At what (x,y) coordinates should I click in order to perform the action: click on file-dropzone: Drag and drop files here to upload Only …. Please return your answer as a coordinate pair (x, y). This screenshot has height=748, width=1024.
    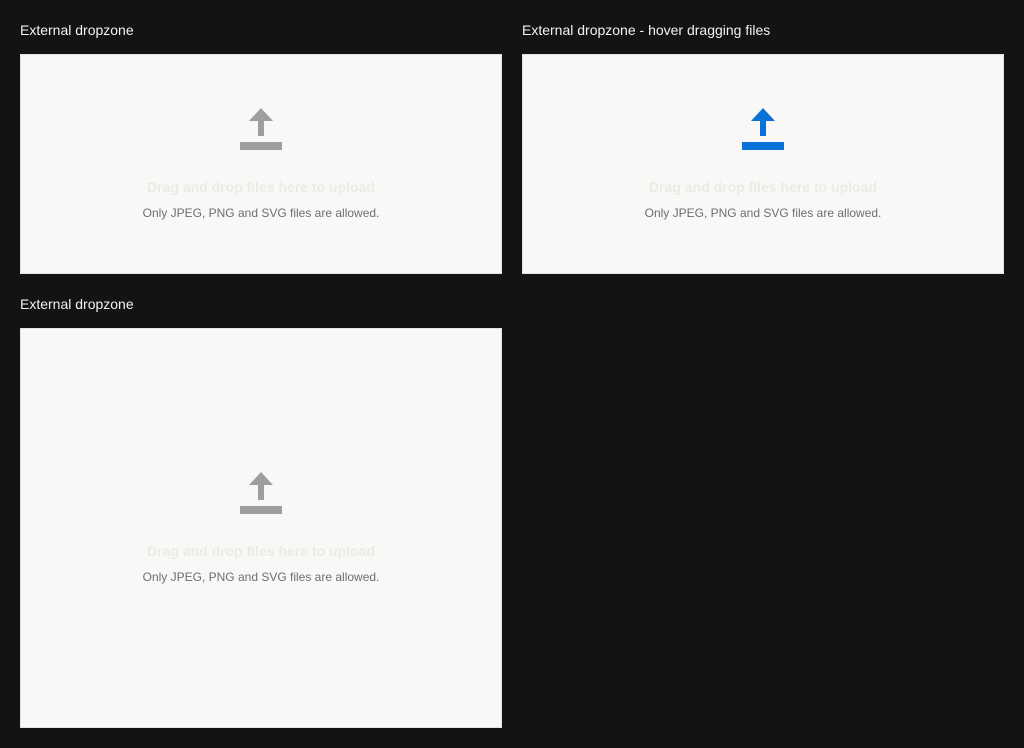
    Looking at the image, I should click on (261, 164).